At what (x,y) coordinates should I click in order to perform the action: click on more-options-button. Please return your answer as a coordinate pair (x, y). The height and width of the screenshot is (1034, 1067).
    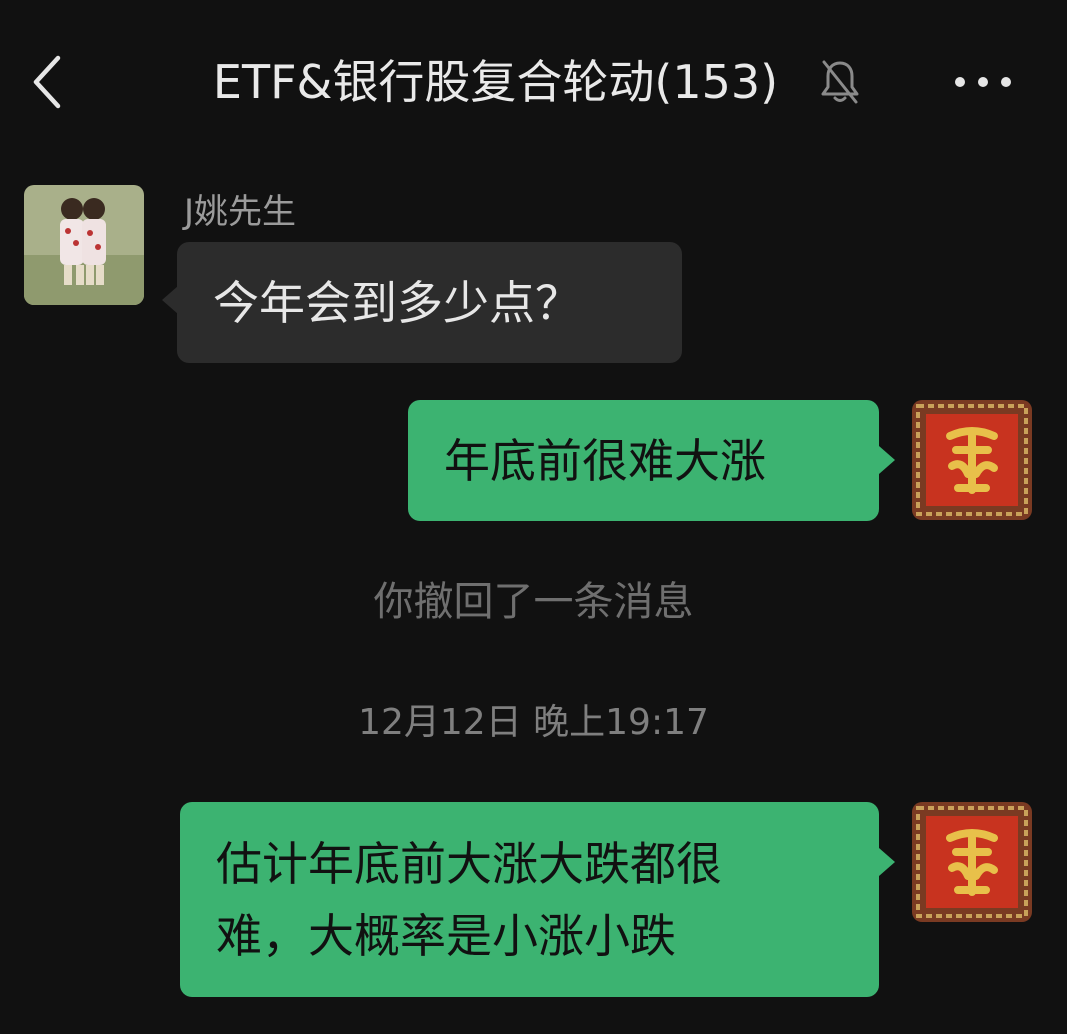
    Looking at the image, I should click on (983, 82).